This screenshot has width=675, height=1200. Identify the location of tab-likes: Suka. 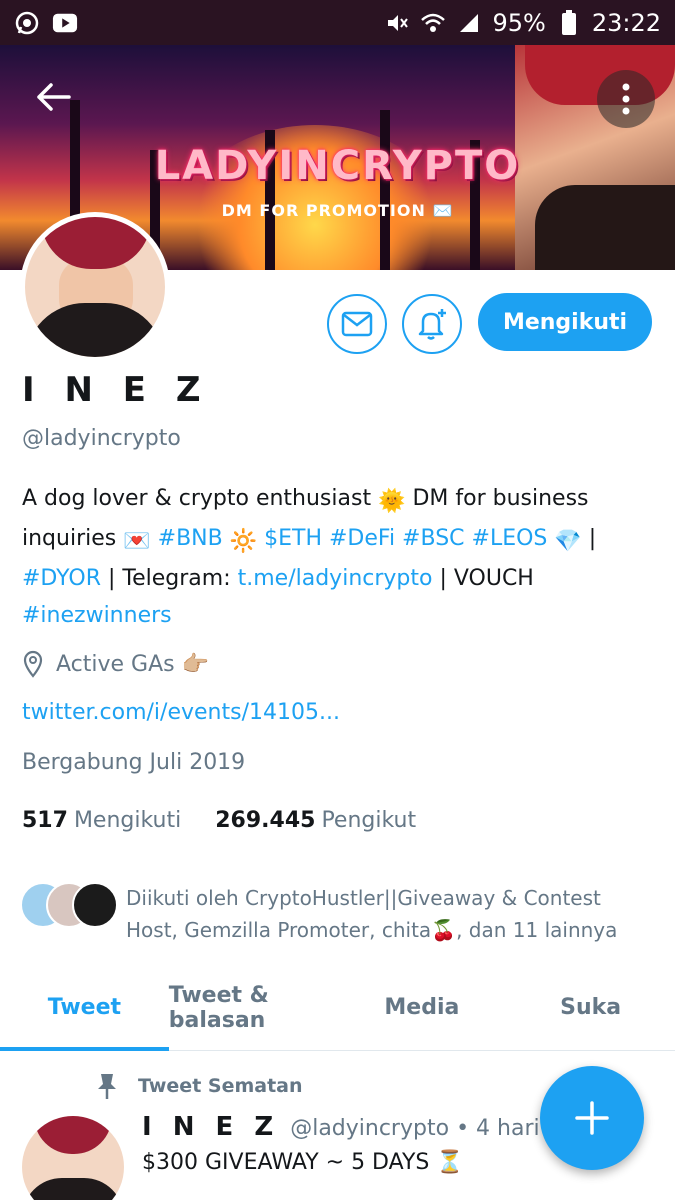
(590, 1007).